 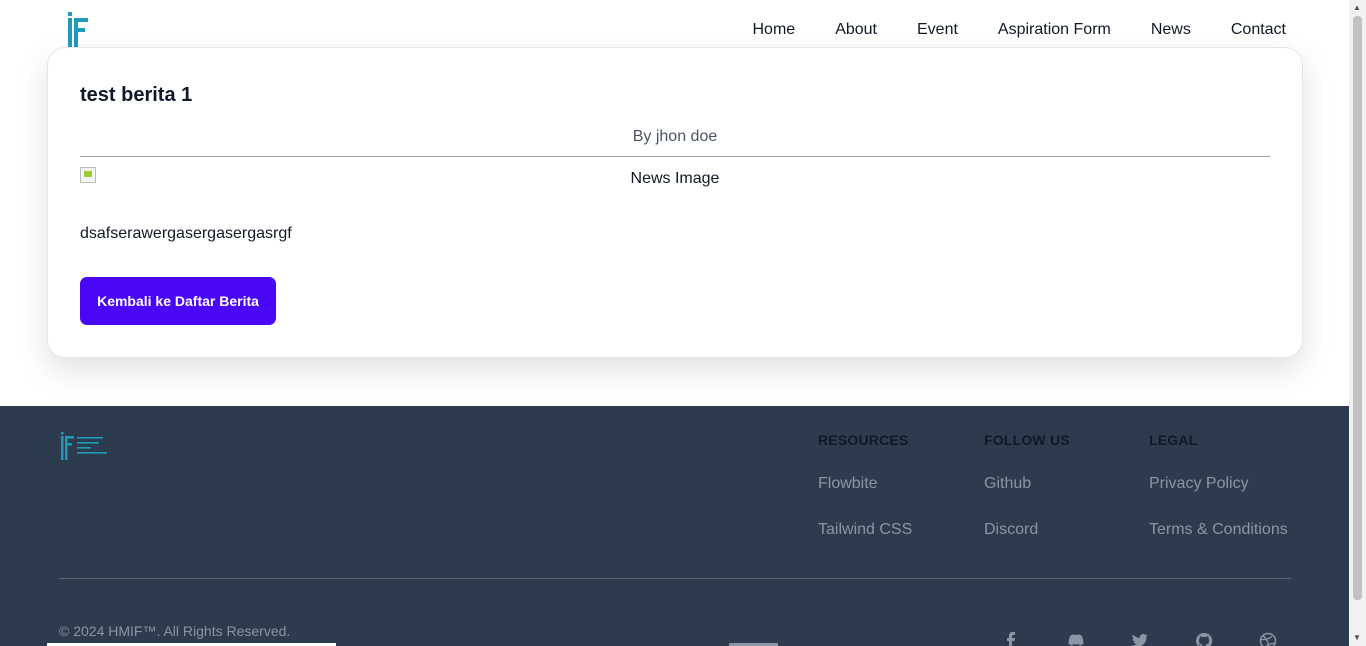 What do you see at coordinates (136, 95) in the screenshot?
I see `news-title: test berita 1` at bounding box center [136, 95].